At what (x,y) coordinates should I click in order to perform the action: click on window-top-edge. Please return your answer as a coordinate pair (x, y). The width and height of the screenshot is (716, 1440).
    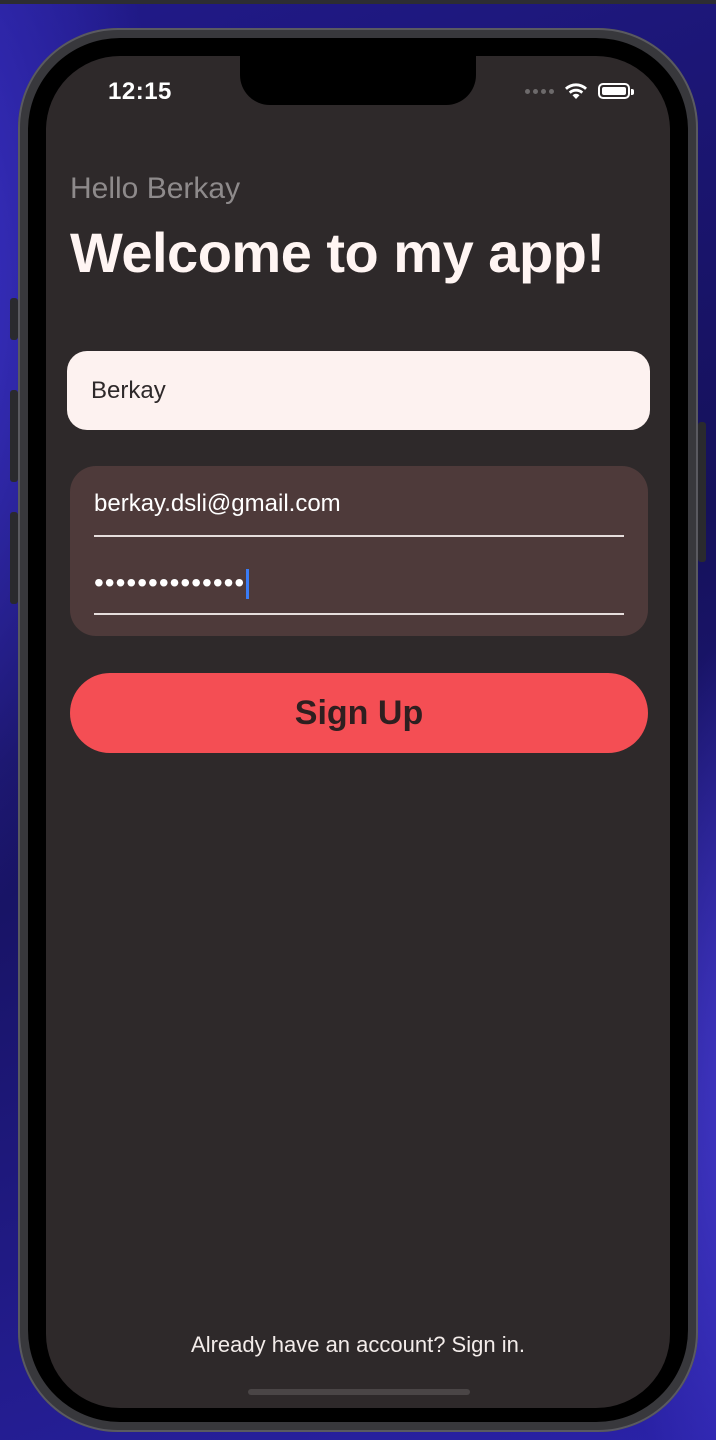
    Looking at the image, I should click on (358, 2).